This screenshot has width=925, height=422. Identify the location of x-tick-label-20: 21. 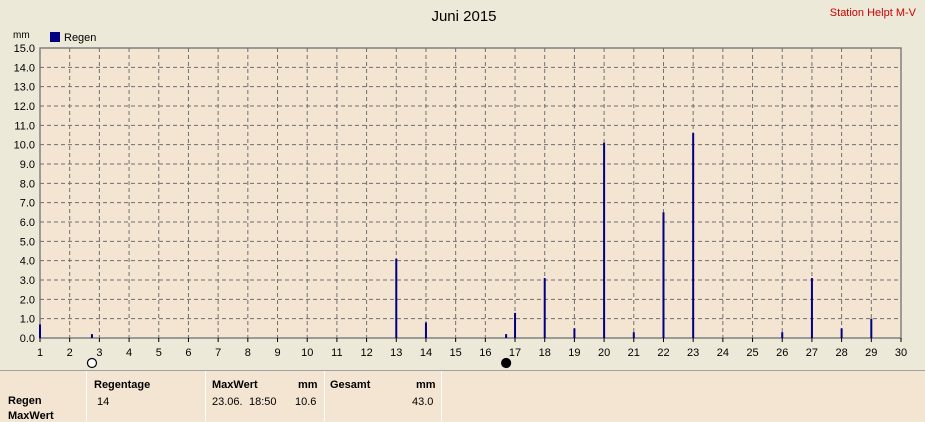
(634, 353).